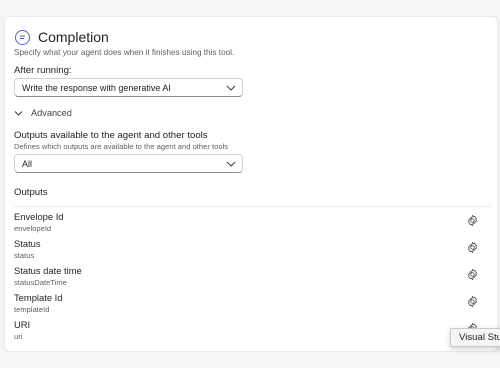  What do you see at coordinates (475, 337) in the screenshot?
I see `taskbar-tooltip: Visual Studio` at bounding box center [475, 337].